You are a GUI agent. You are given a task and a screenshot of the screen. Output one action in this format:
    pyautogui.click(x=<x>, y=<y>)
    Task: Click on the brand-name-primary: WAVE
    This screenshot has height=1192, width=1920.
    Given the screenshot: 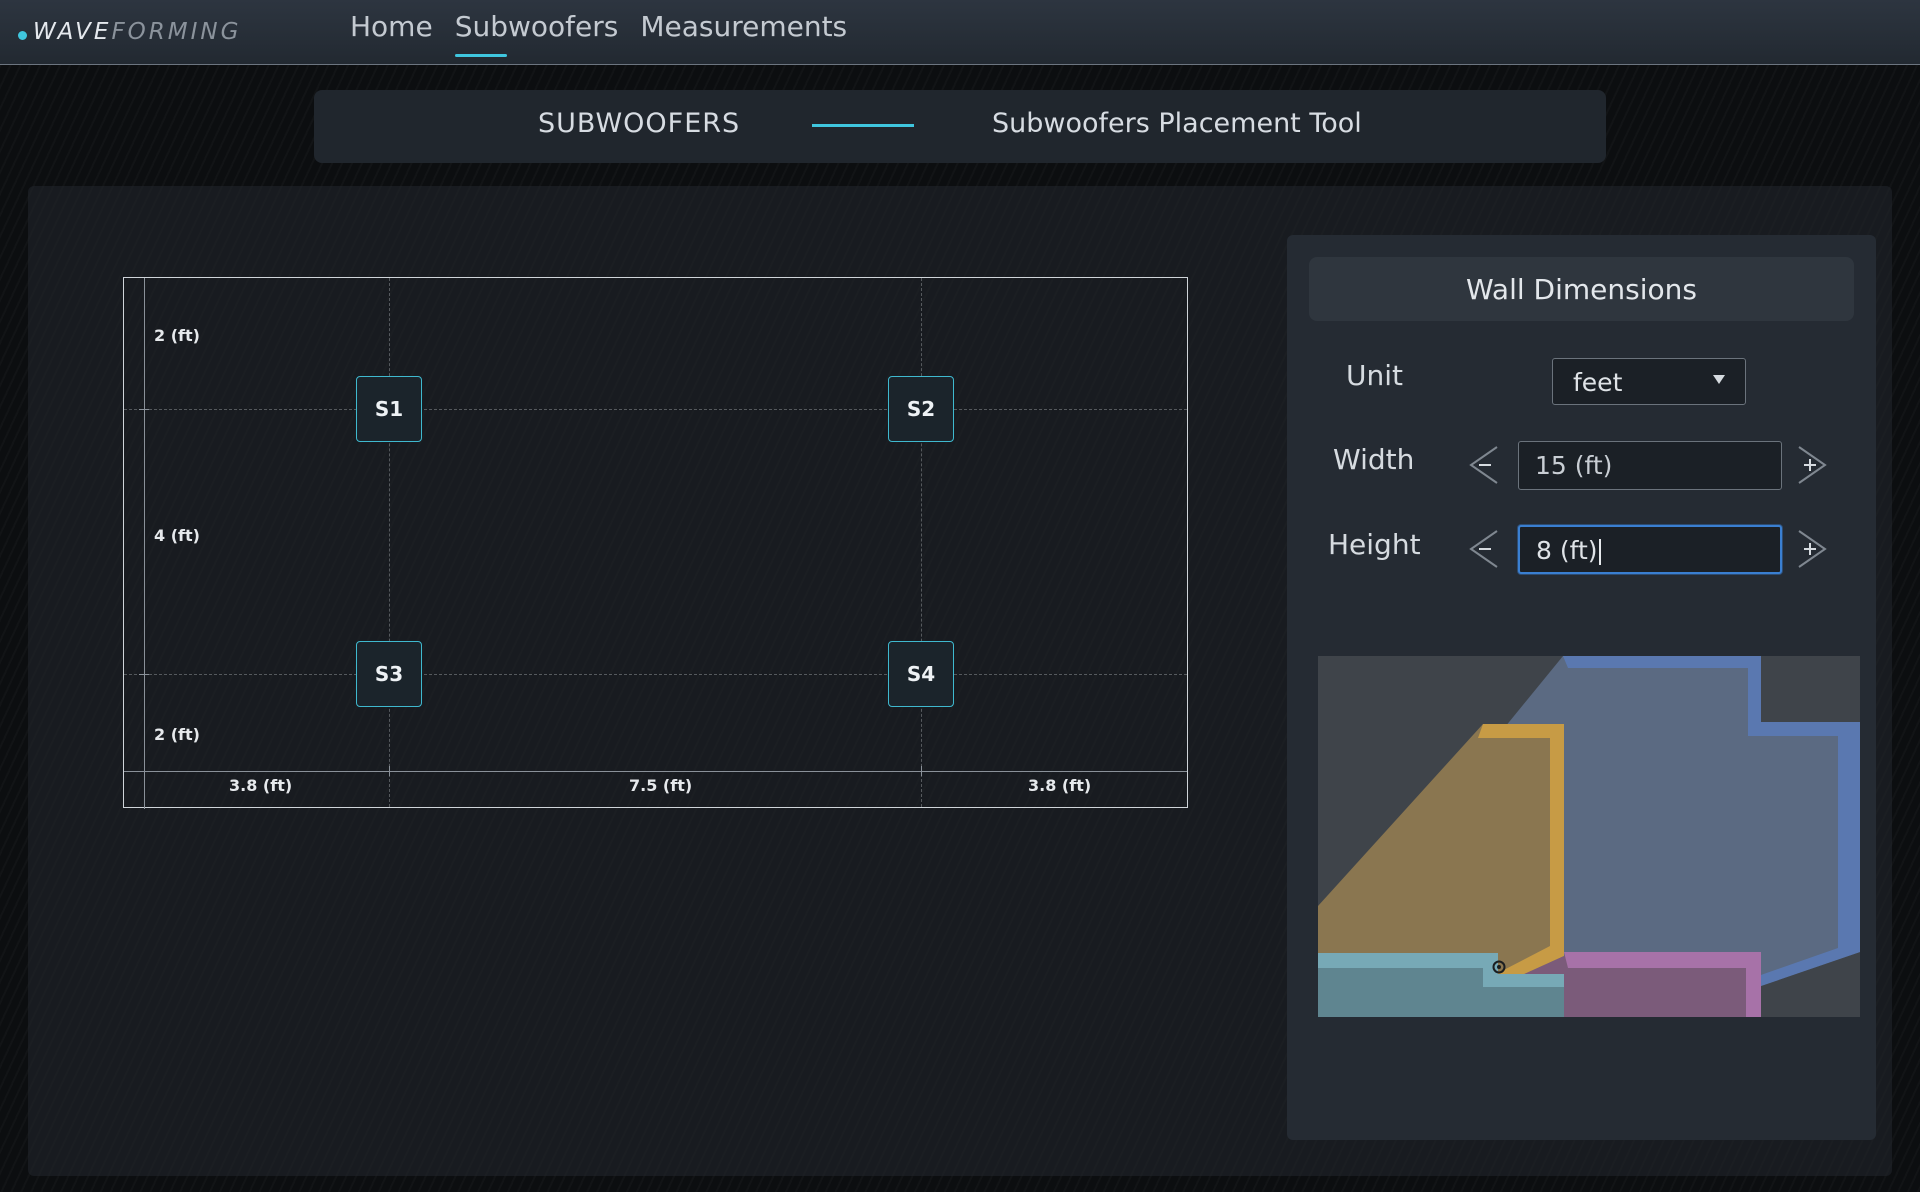 What is the action you would take?
    pyautogui.click(x=72, y=32)
    